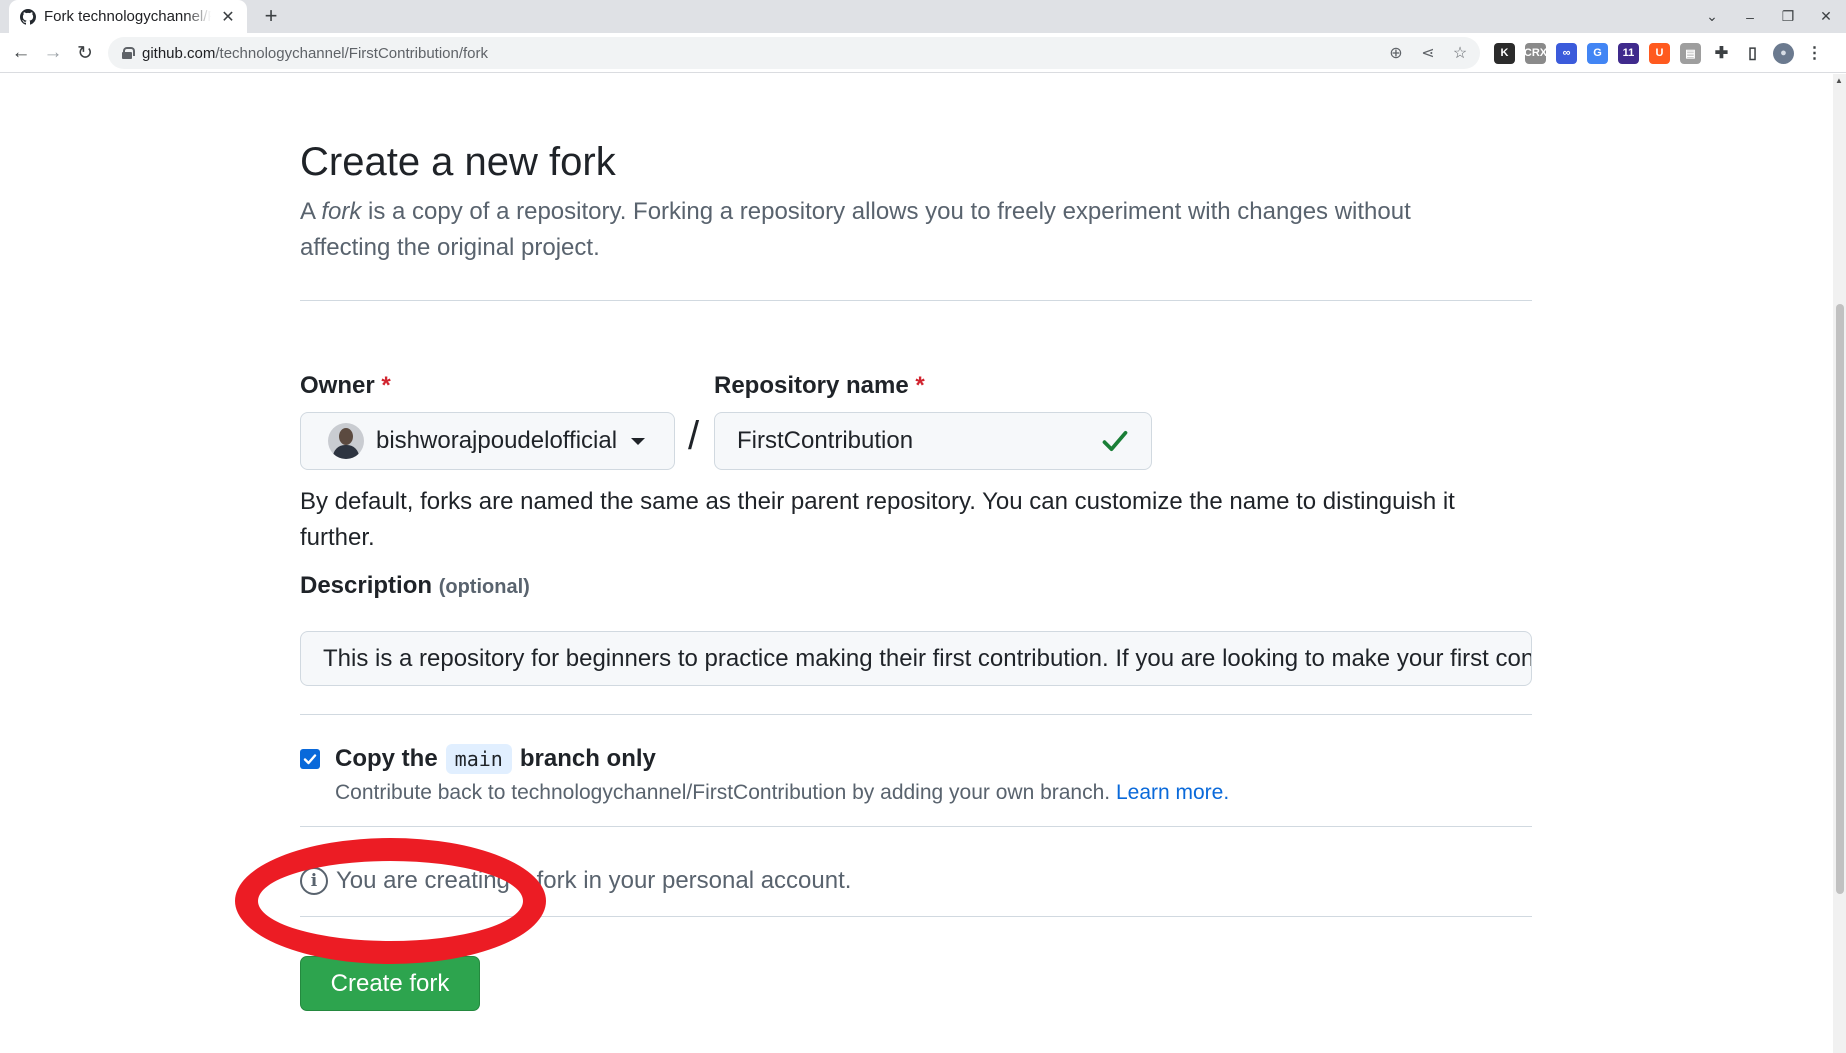 This screenshot has width=1846, height=1053. I want to click on checkmark-icon, so click(310, 759).